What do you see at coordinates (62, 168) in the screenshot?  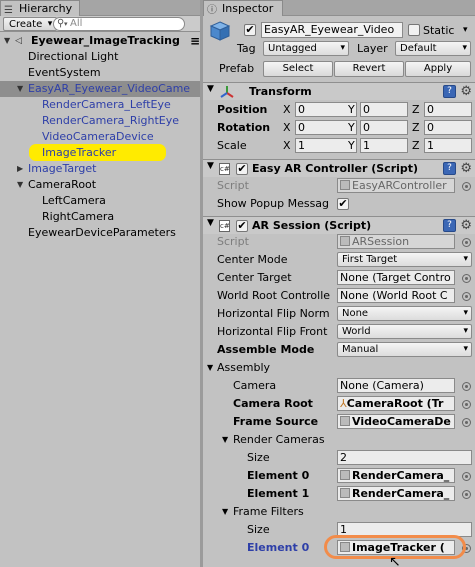 I see `hierarchy-item-label: ImageTarget` at bounding box center [62, 168].